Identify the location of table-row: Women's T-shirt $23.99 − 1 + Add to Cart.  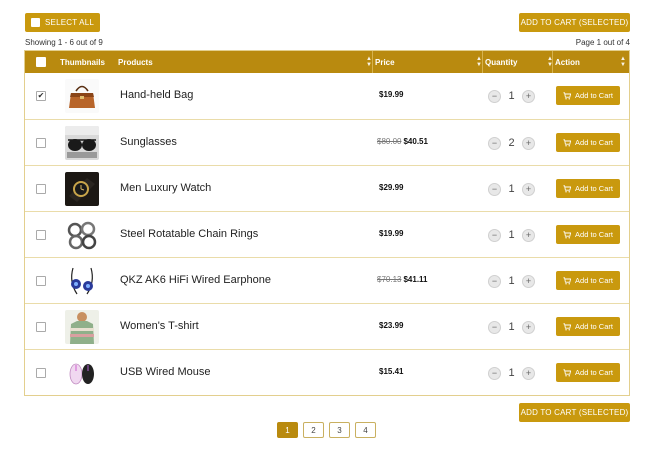
(327, 326).